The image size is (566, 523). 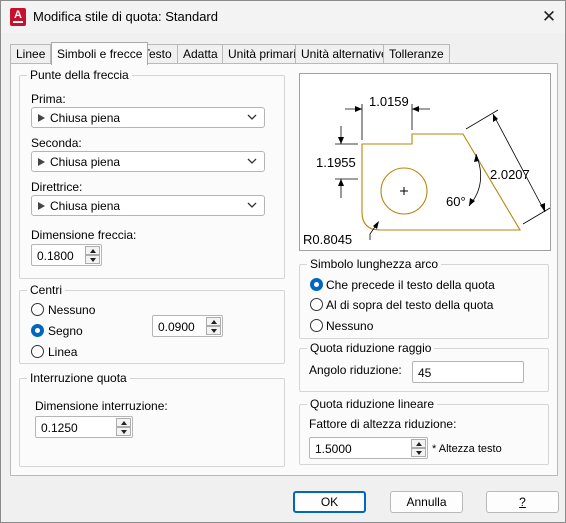 I want to click on arc-none-label: Nessuno, so click(x=350, y=326).